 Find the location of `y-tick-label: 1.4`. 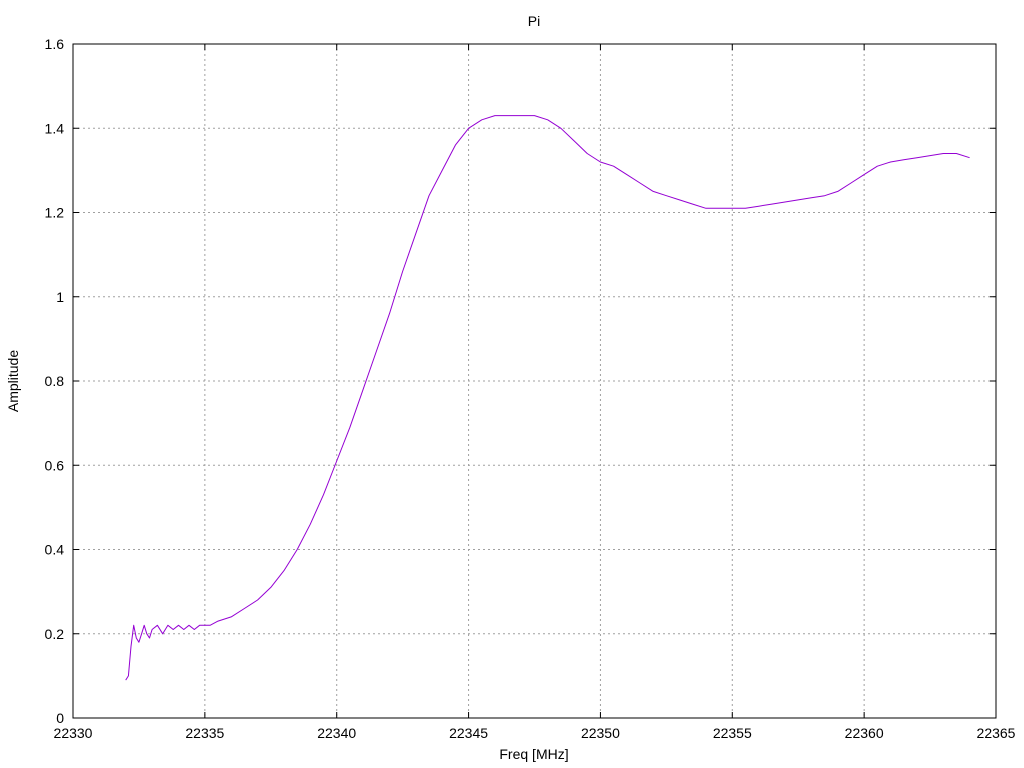

y-tick-label: 1.4 is located at coordinates (55, 128).